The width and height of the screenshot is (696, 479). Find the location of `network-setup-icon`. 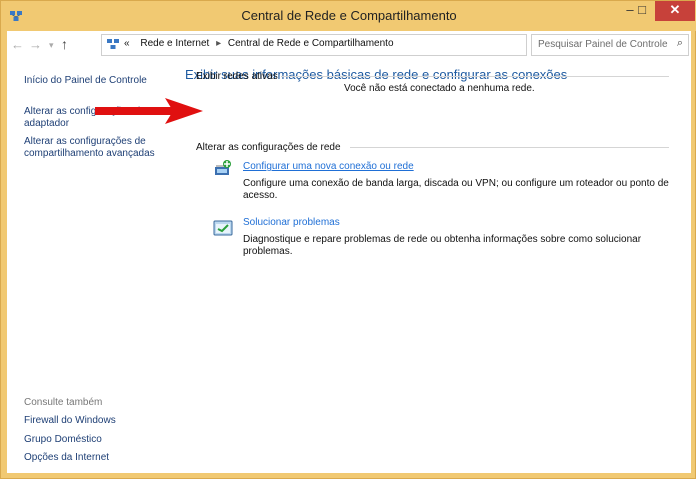

network-setup-icon is located at coordinates (223, 168).